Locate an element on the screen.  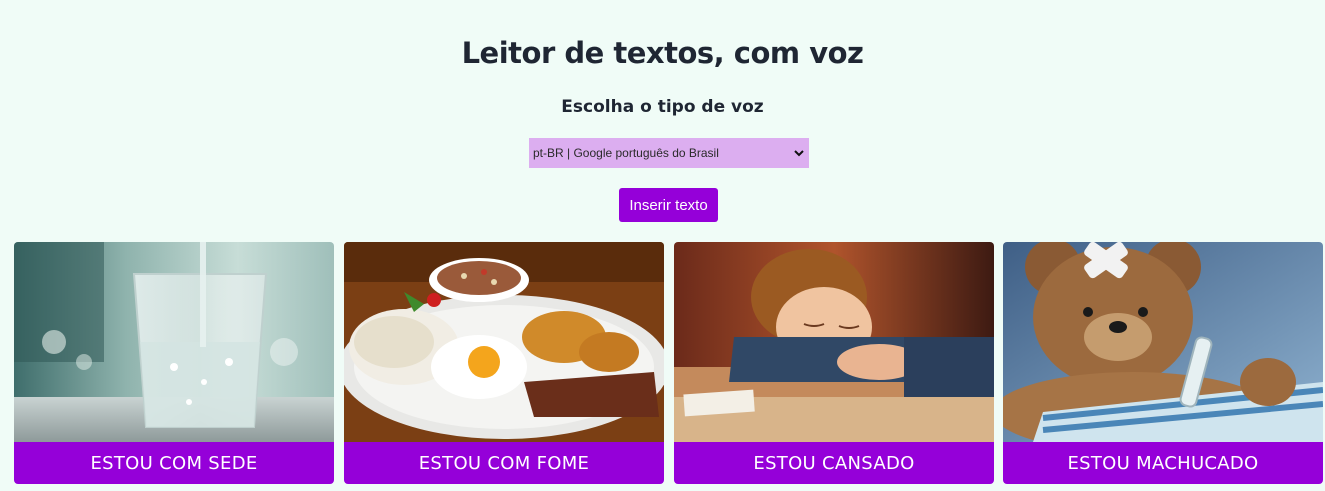
card-hungry-label: ESTOU COM FOME is located at coordinates (504, 463).